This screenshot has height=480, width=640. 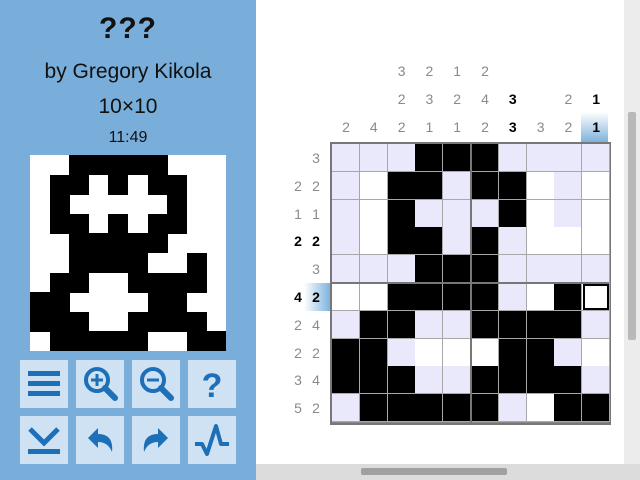 I want to click on check-button, so click(x=212, y=440).